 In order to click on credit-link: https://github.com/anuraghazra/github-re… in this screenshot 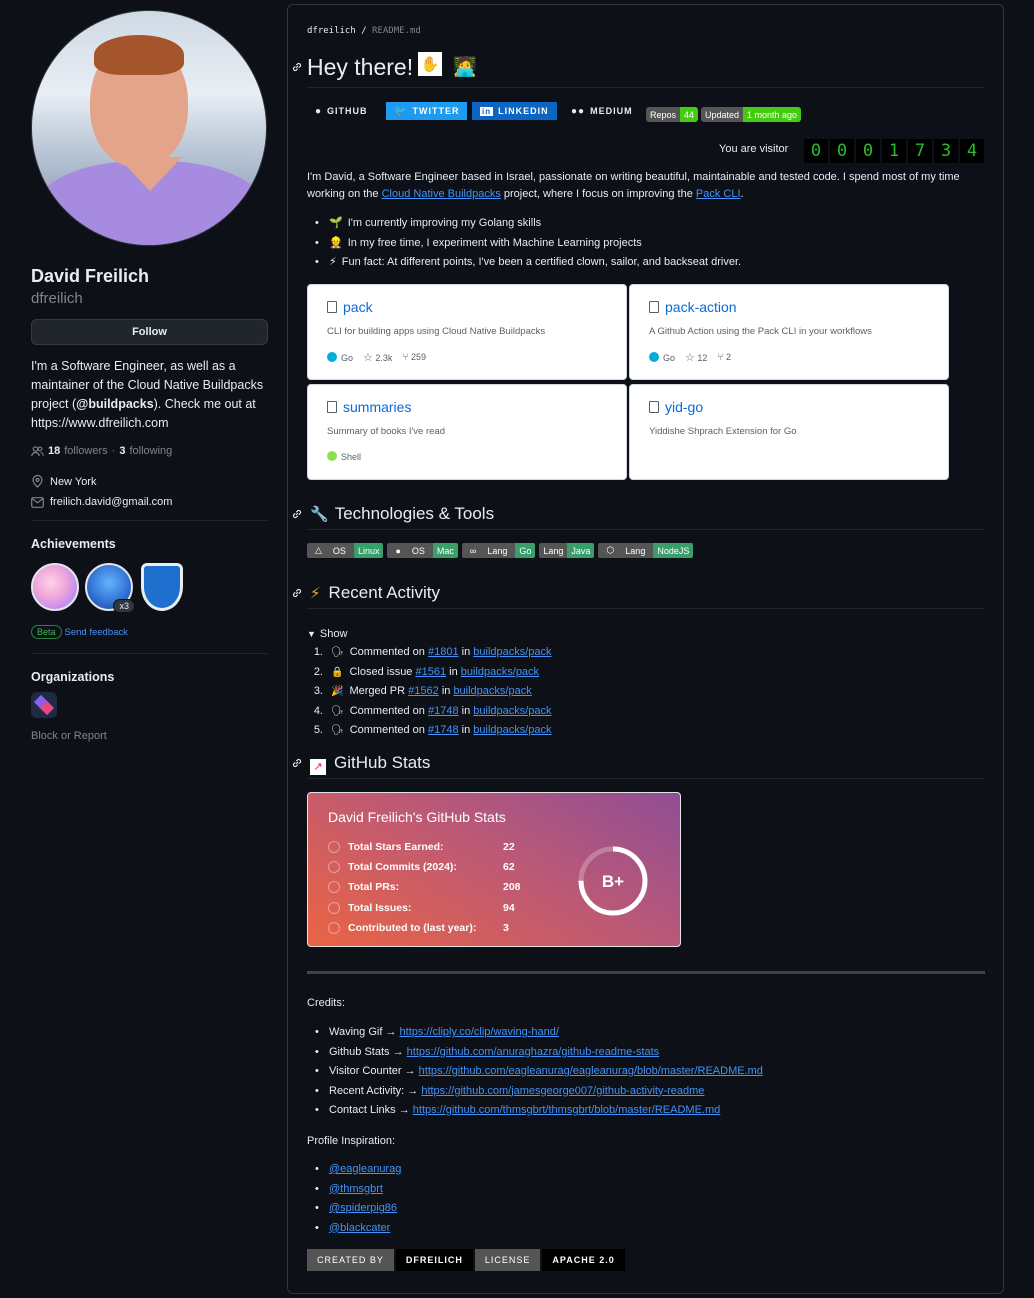, I will do `click(533, 1052)`.